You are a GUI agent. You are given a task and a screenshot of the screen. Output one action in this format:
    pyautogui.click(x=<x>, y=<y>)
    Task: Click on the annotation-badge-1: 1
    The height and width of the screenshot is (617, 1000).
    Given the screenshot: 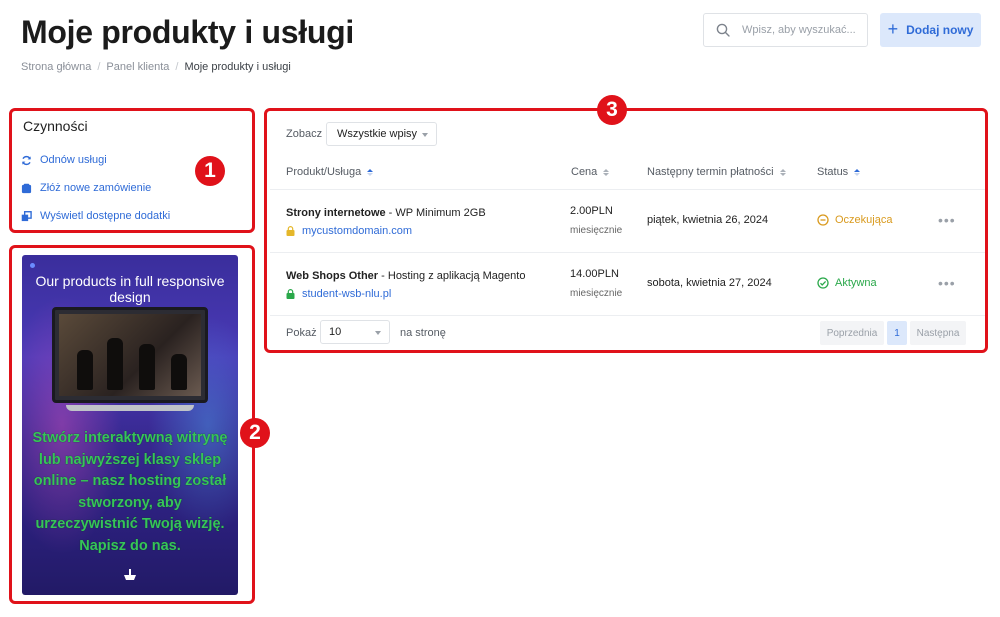 What is the action you would take?
    pyautogui.click(x=210, y=171)
    